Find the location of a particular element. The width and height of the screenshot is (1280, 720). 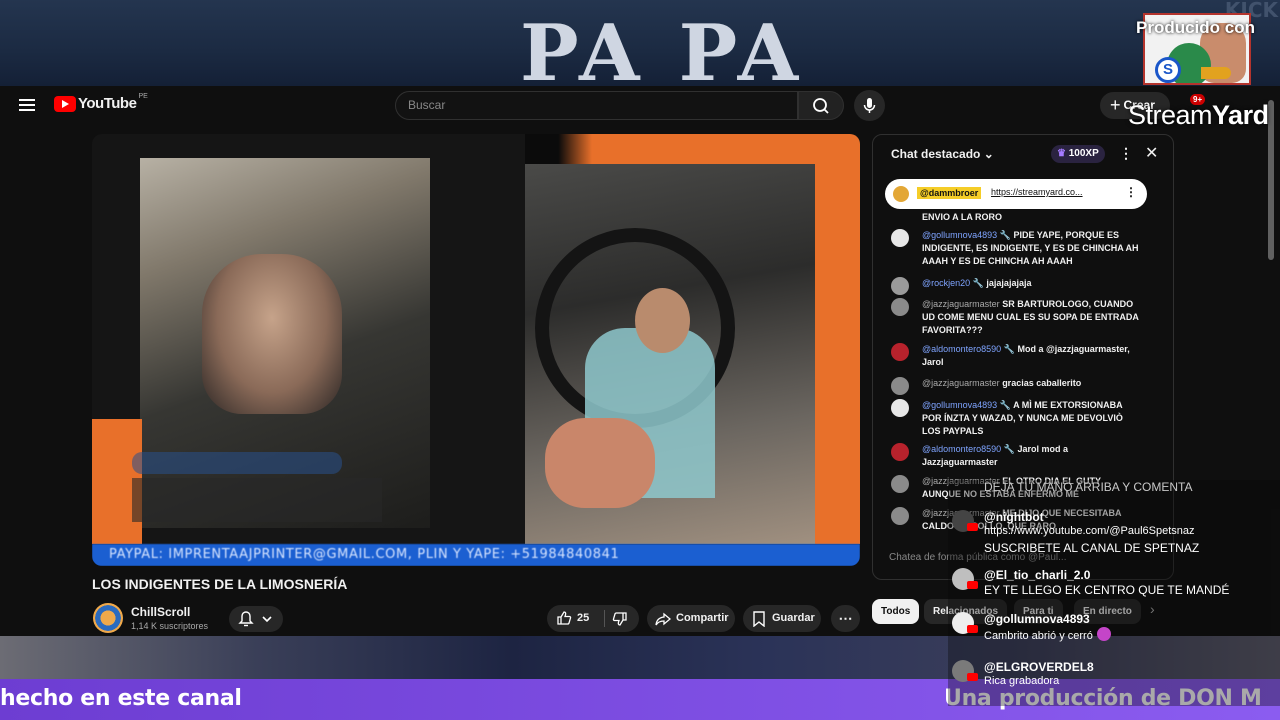

overlay-comment-text: SUSCRIBETE AL CANAL DE SPETNAZ is located at coordinates (1092, 548).